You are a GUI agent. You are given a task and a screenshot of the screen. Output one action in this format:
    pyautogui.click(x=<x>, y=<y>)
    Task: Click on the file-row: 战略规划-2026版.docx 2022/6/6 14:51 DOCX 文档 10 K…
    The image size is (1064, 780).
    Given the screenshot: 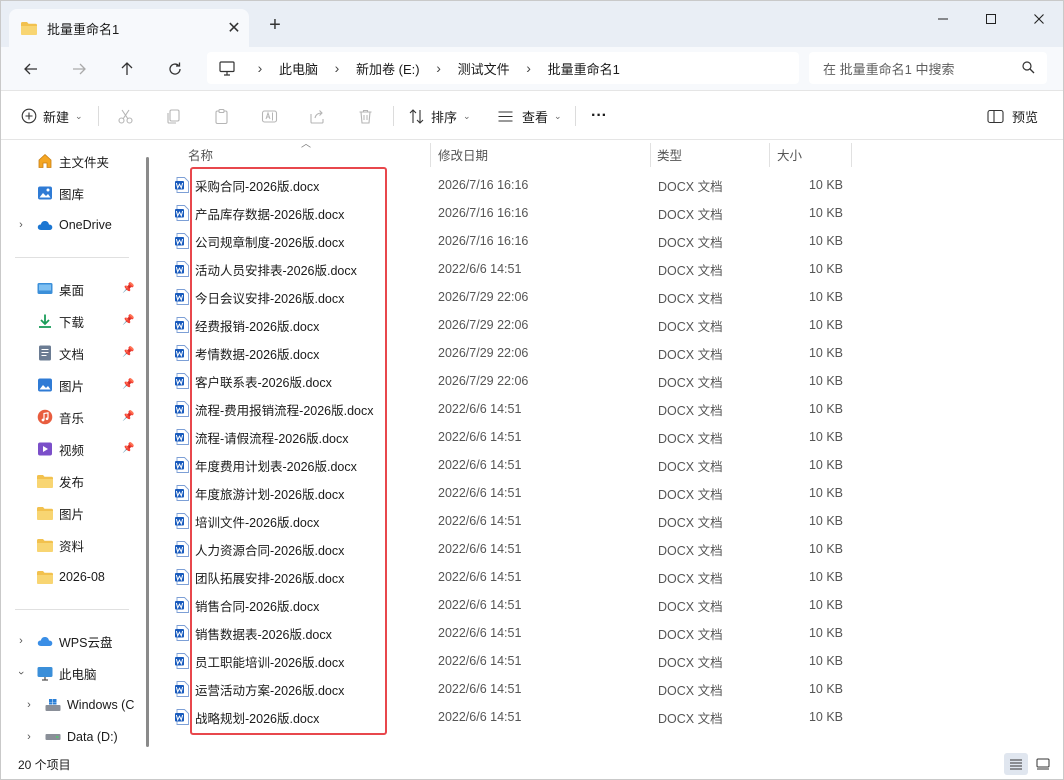 What is the action you would take?
    pyautogui.click(x=611, y=717)
    